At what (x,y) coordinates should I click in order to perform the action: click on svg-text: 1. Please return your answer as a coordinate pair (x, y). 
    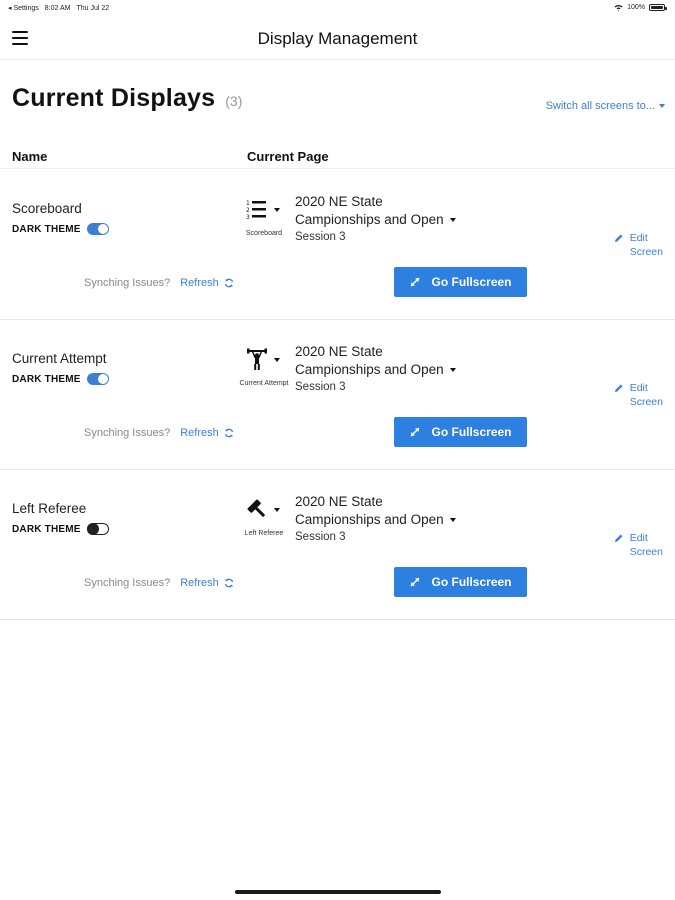
    Looking at the image, I should click on (248, 203).